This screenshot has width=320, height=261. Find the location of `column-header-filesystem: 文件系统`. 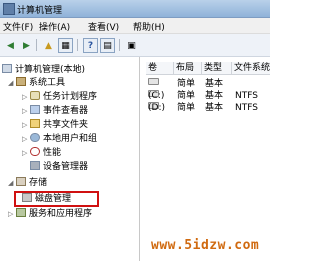

column-header-filesystem: 文件系统 is located at coordinates (251, 68).